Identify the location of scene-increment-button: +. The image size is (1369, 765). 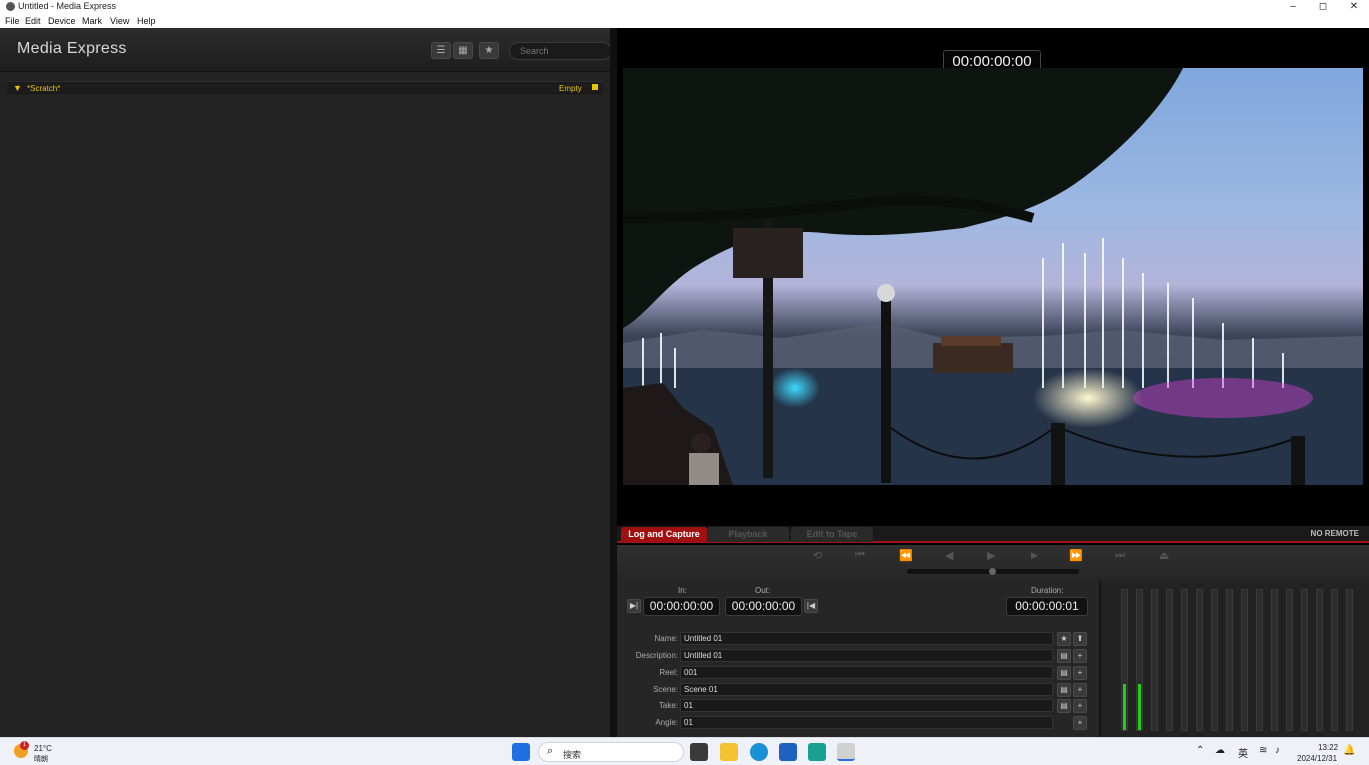
(1080, 690).